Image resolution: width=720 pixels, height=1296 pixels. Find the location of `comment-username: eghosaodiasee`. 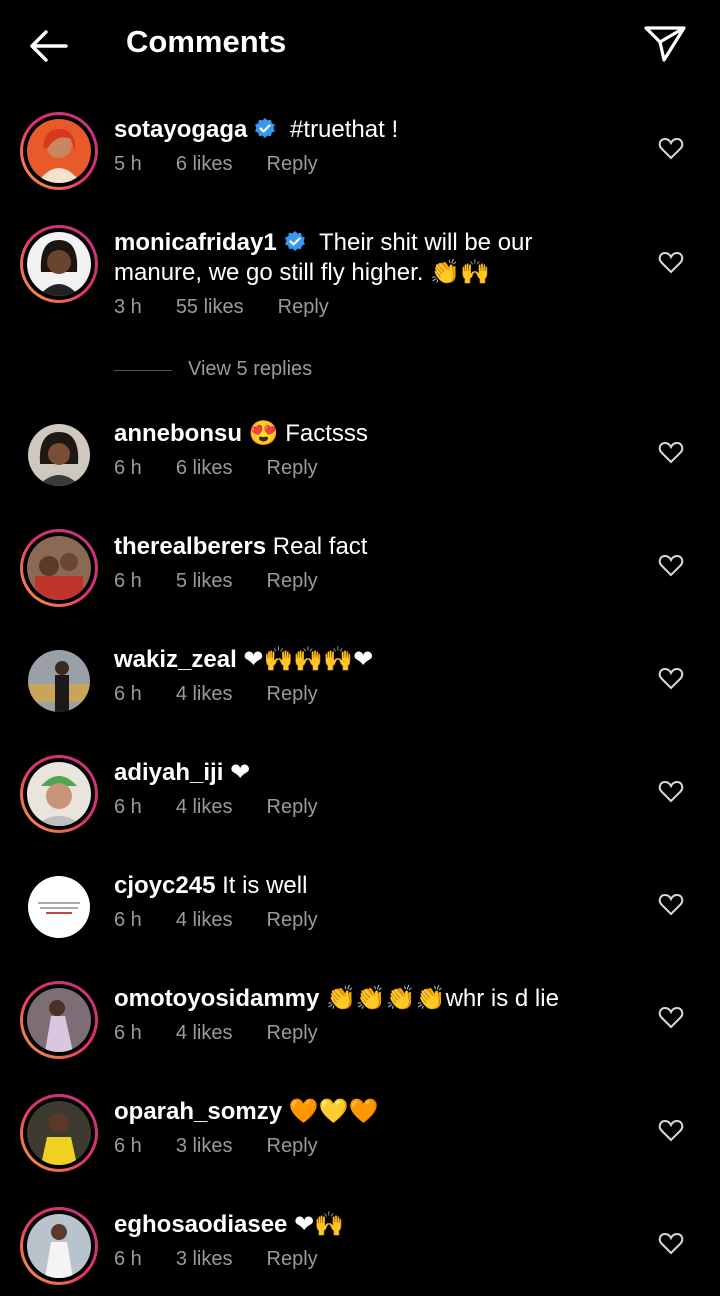

comment-username: eghosaodiasee is located at coordinates (200, 1224).